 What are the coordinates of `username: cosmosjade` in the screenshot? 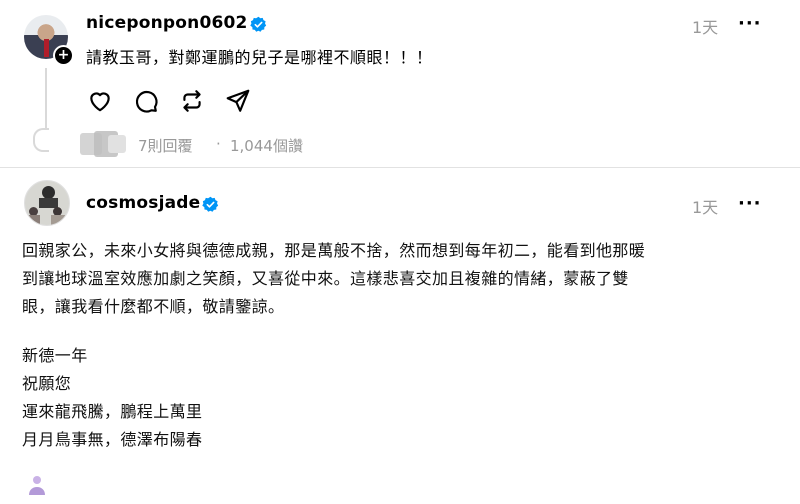 It's located at (143, 203).